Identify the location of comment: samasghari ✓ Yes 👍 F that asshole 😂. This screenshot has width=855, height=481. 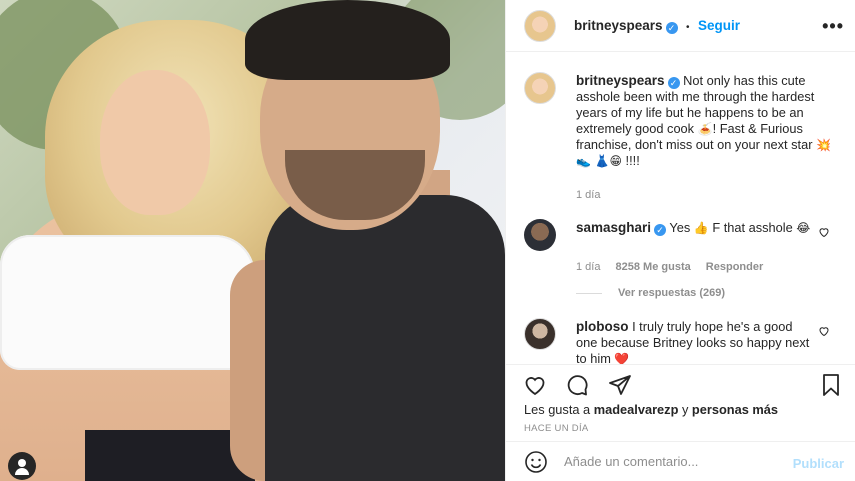
(693, 228).